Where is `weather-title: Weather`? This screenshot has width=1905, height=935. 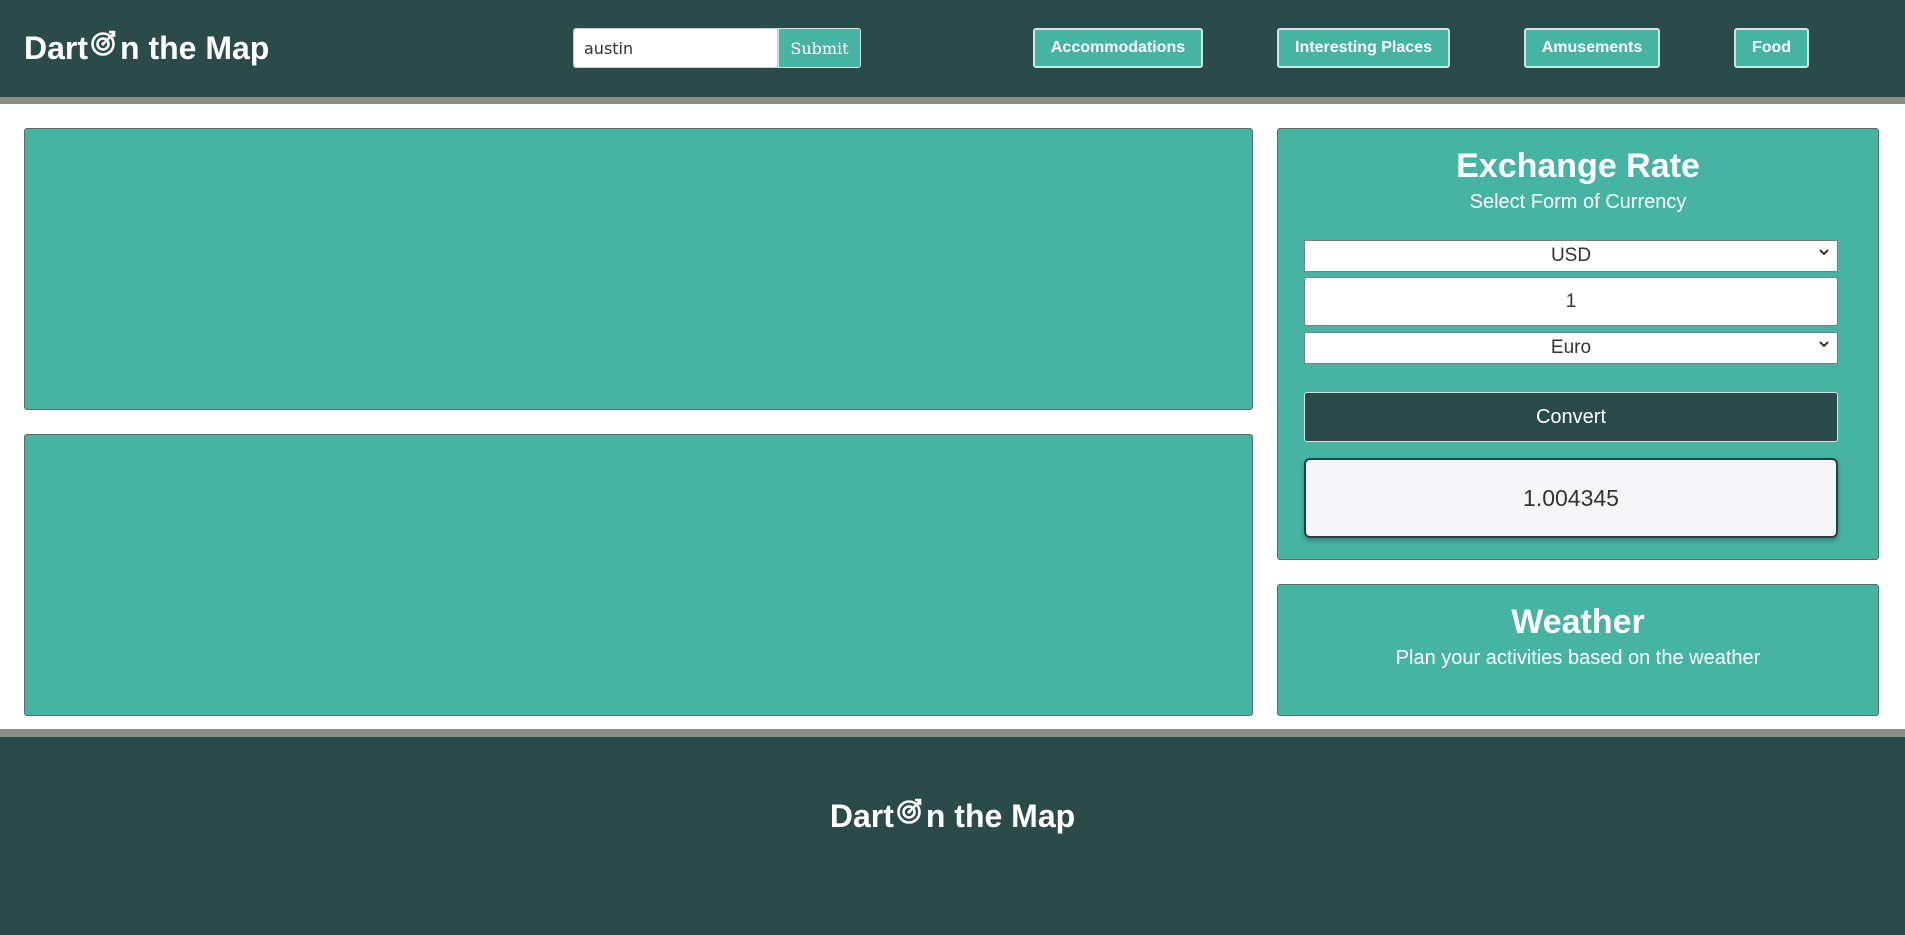 weather-title: Weather is located at coordinates (1578, 622).